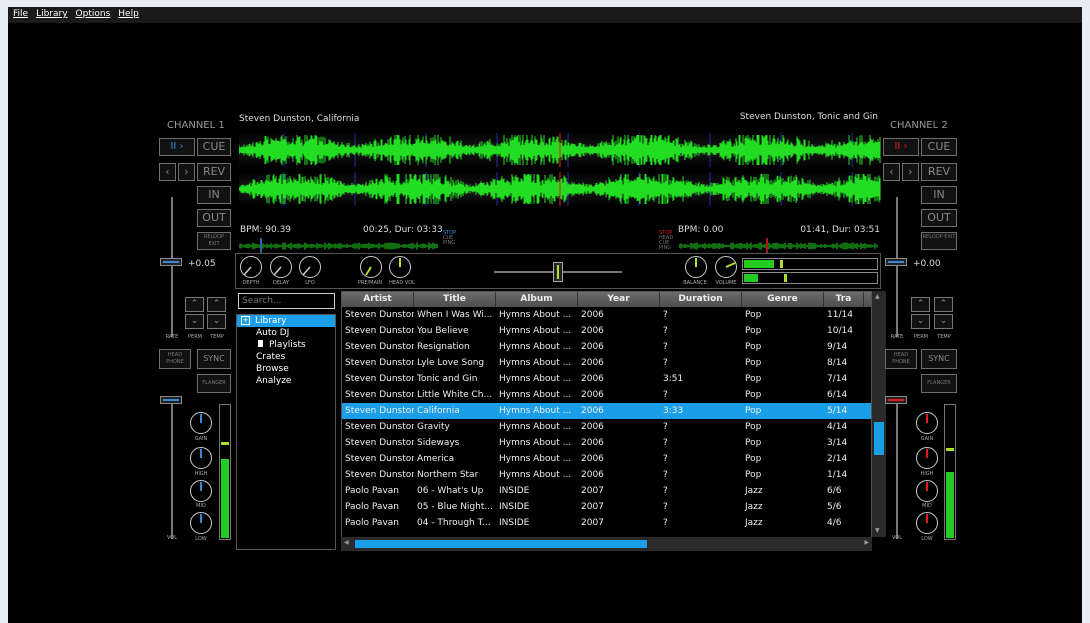 This screenshot has width=1090, height=623. What do you see at coordinates (281, 267) in the screenshot?
I see `flanger-delay-knob` at bounding box center [281, 267].